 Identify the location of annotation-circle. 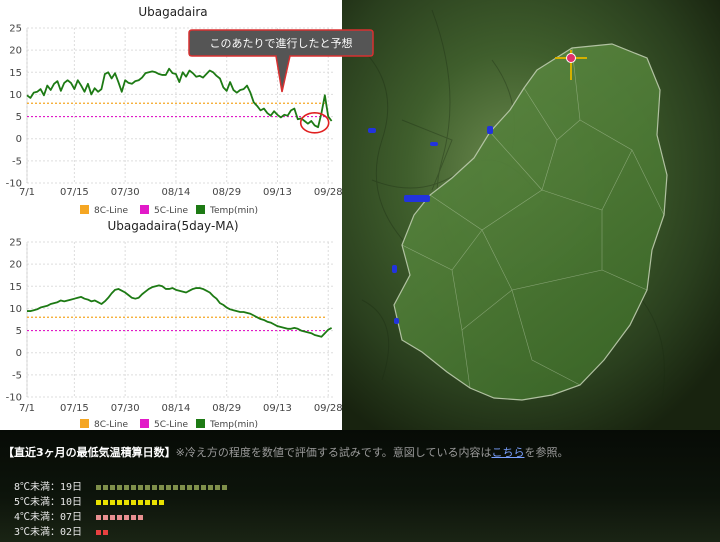
(314, 122).